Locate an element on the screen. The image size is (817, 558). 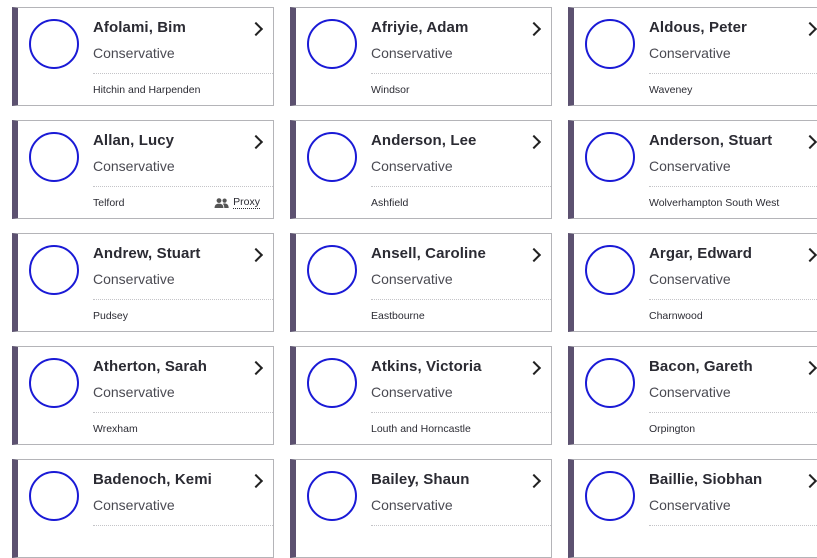
member-name: Badenoch, Kemi is located at coordinates (152, 479).